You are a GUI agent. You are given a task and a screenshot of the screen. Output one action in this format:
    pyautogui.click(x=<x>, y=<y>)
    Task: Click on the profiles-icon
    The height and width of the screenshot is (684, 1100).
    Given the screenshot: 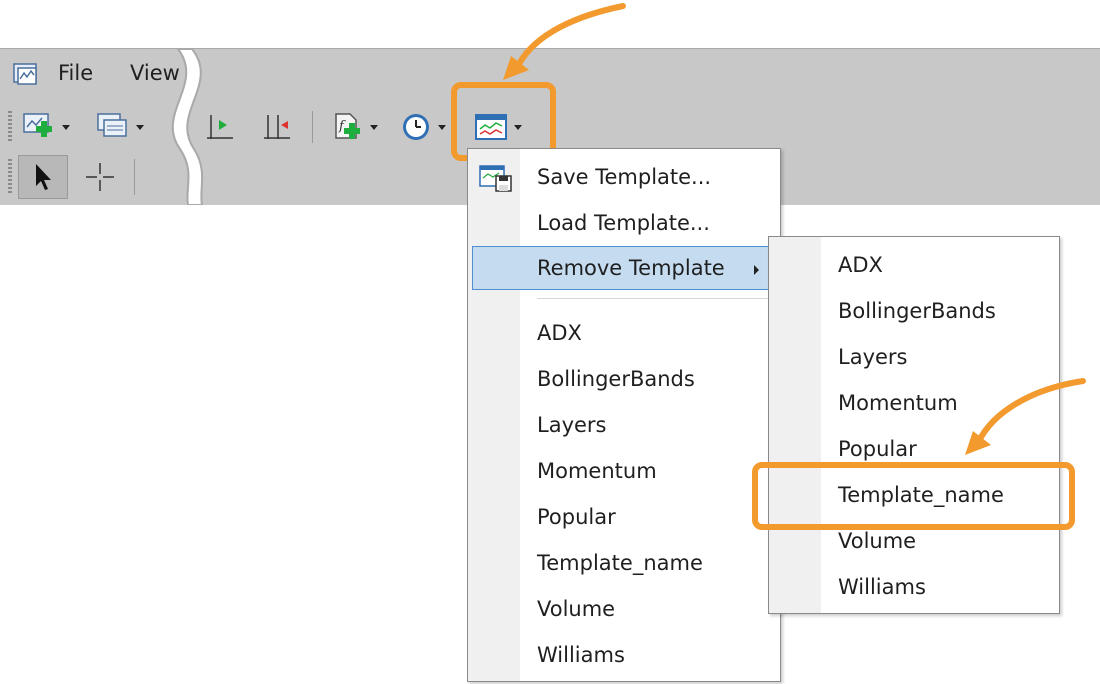 What is the action you would take?
    pyautogui.click(x=113, y=127)
    